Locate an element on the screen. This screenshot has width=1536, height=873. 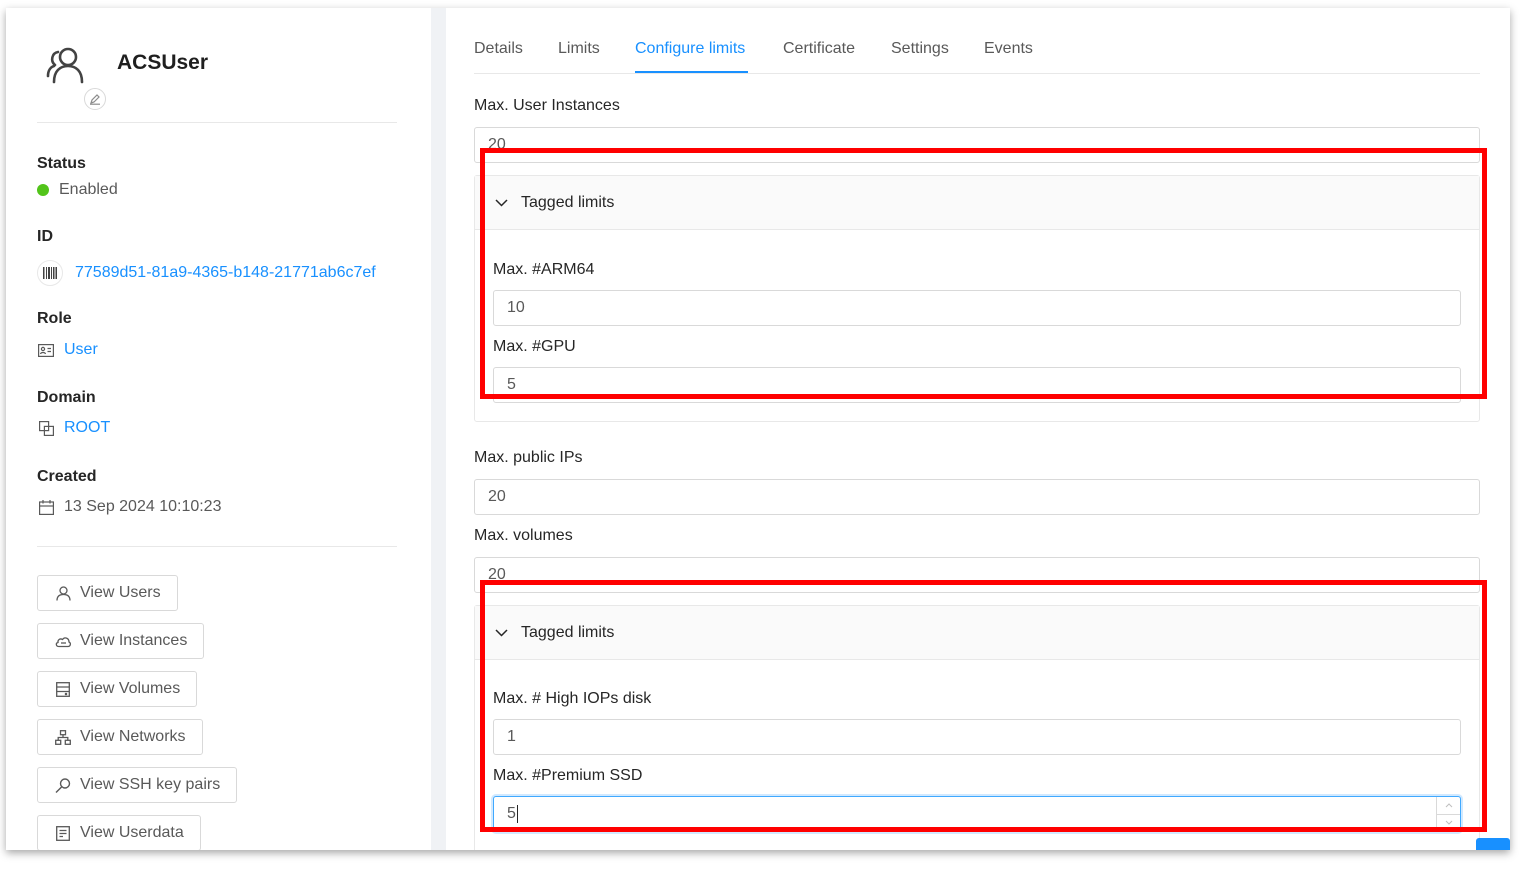
id-value: 77589d51-81a9-4365-b148-21771ab6c7ef is located at coordinates (206, 273).